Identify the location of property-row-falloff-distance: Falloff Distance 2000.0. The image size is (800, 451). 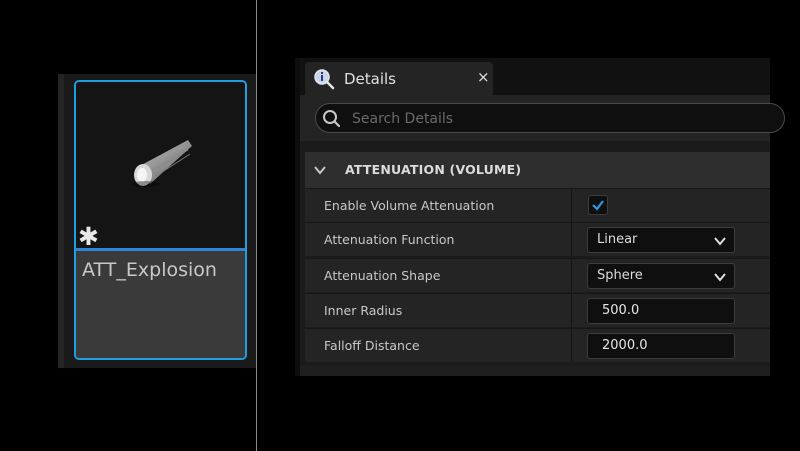
(537, 345).